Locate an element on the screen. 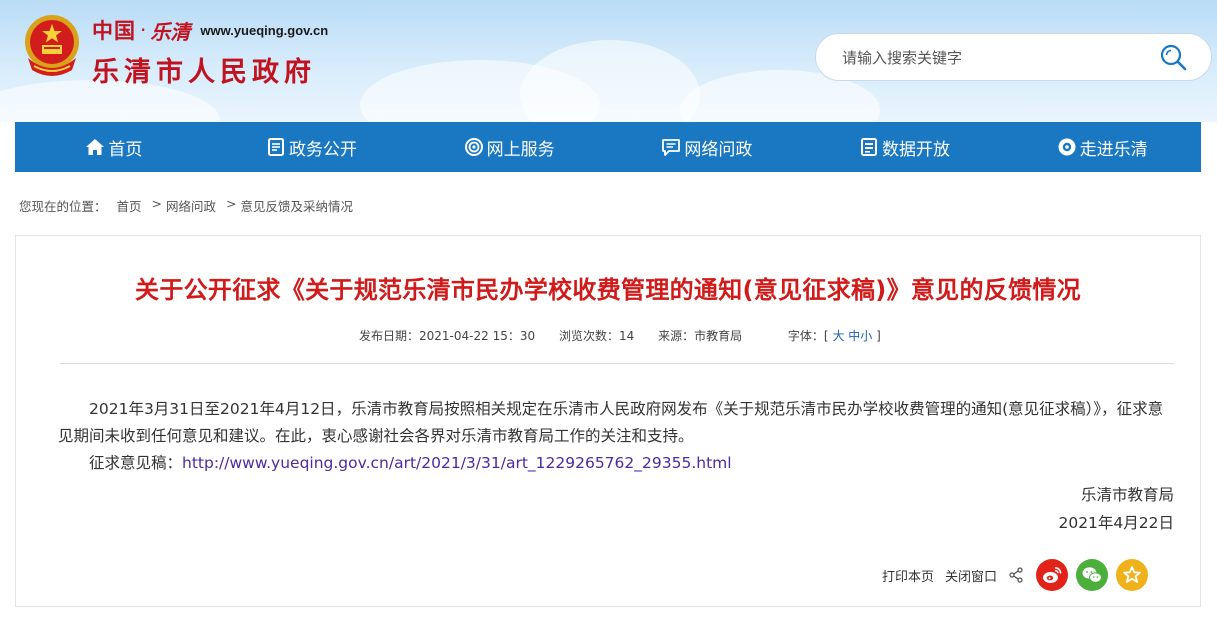  favorite-button is located at coordinates (1132, 575).